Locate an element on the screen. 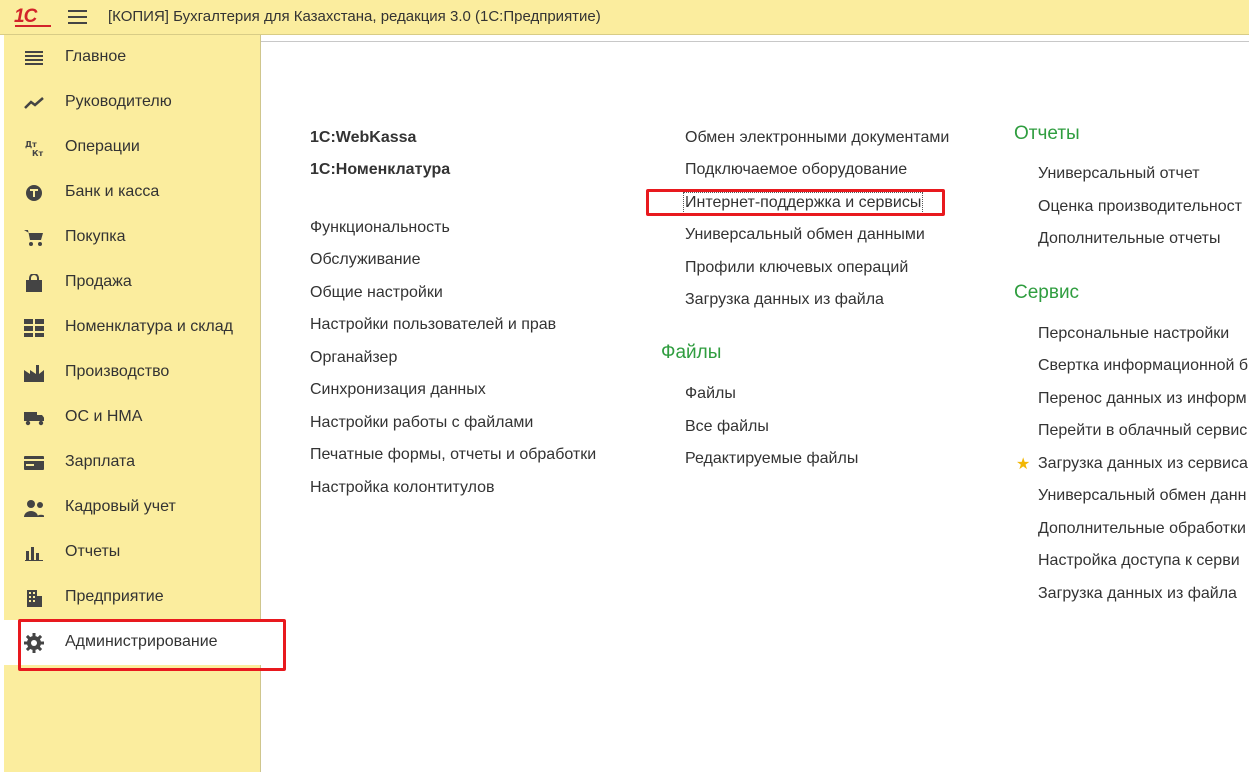 The height and width of the screenshot is (772, 1249). sidebar-item-label: Номенклатура и склад is located at coordinates (149, 326).